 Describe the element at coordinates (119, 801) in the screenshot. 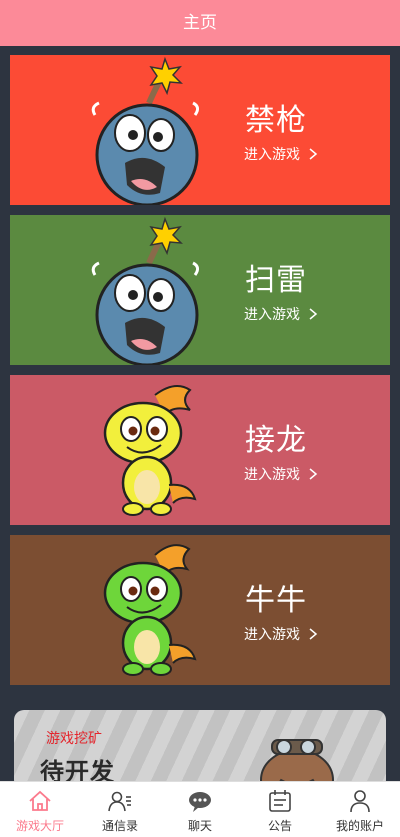

I see `contacts-icon` at that location.